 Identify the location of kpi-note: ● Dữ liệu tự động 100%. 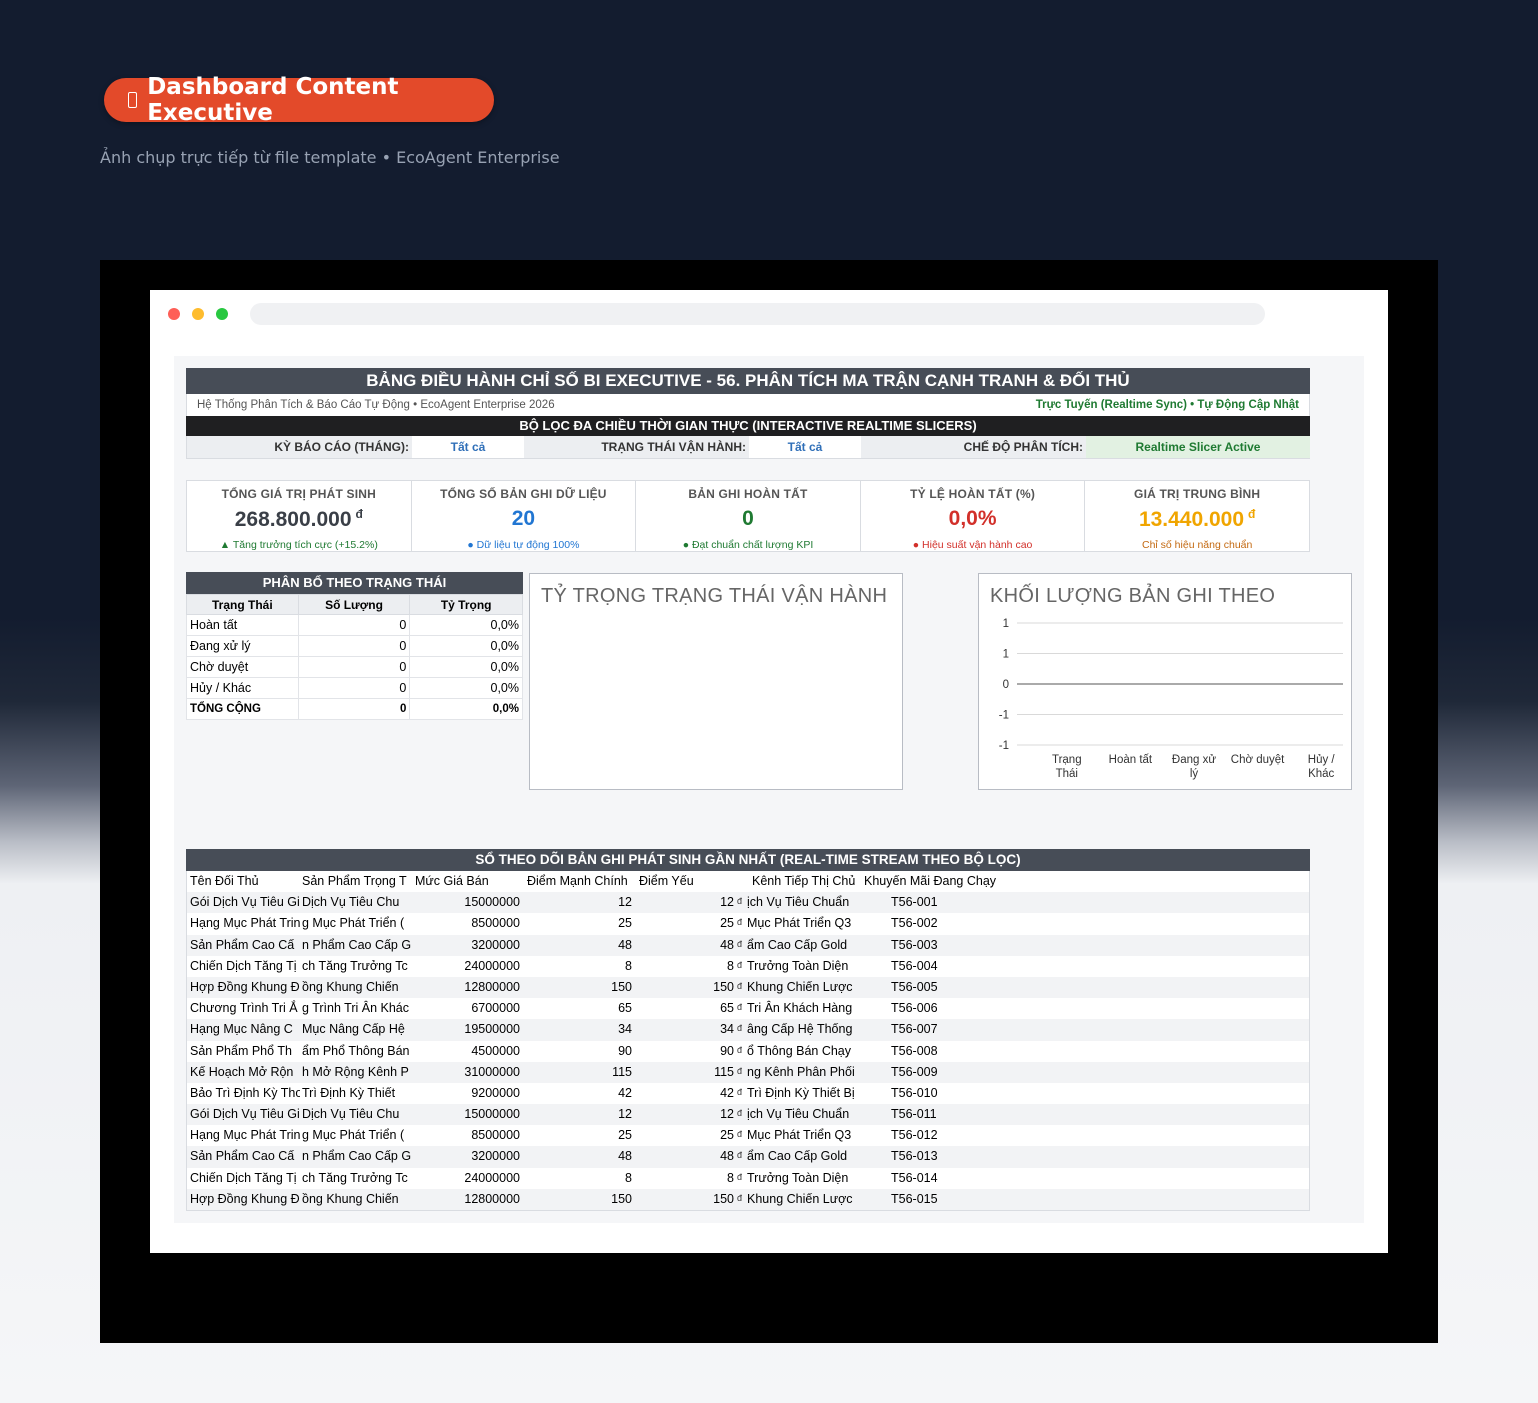
(523, 545).